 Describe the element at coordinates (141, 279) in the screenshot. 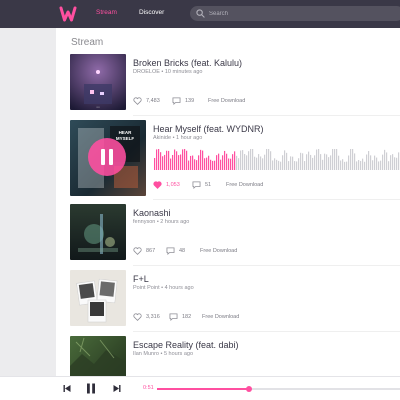

I see `track-title: F+L` at that location.